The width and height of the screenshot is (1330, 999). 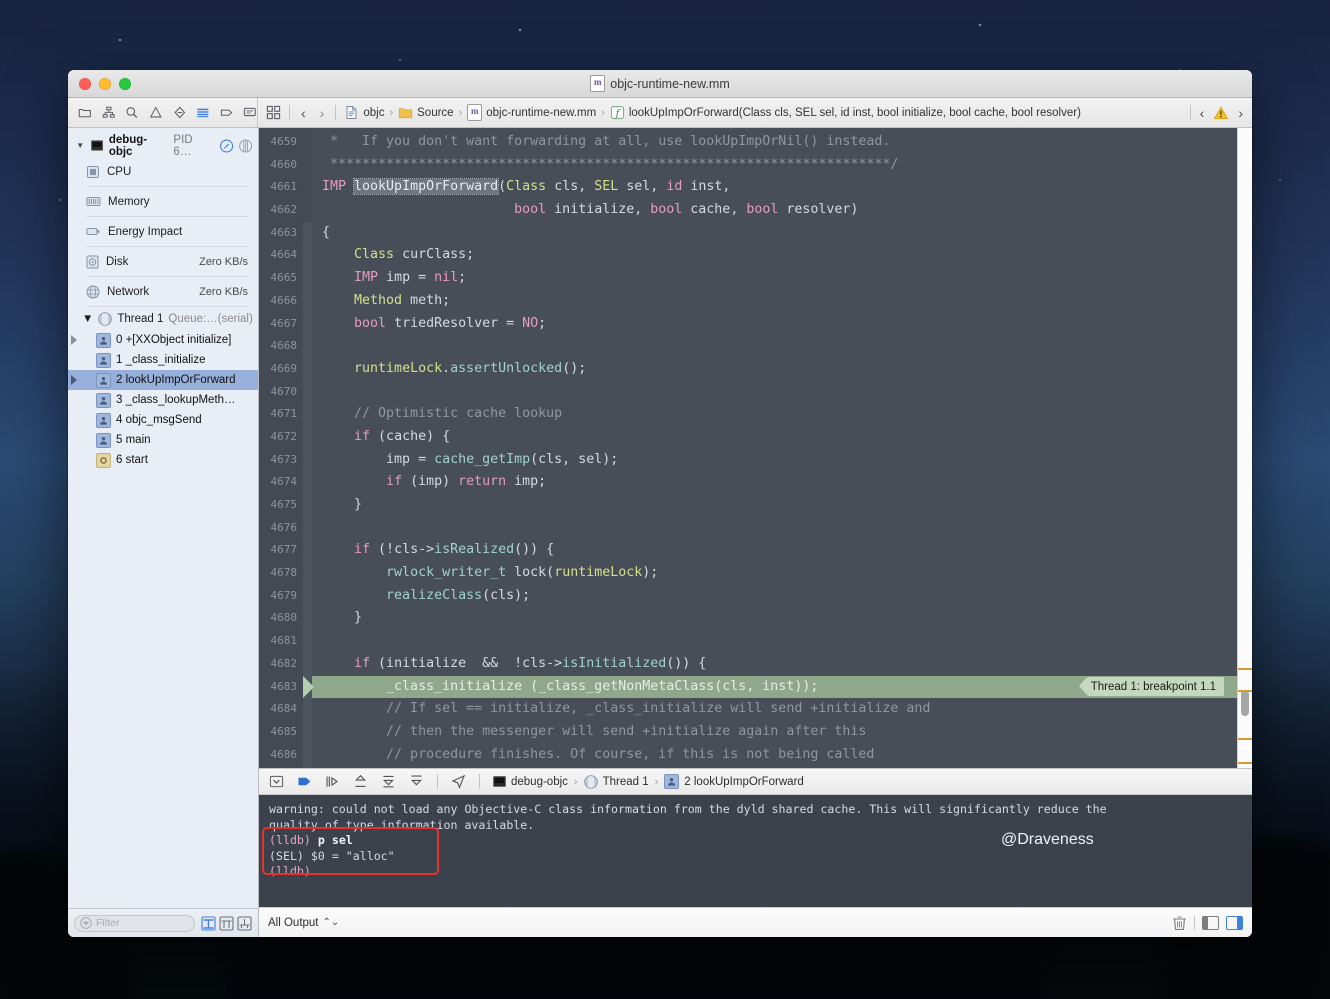 What do you see at coordinates (244, 923) in the screenshot?
I see `show-threads-icon` at bounding box center [244, 923].